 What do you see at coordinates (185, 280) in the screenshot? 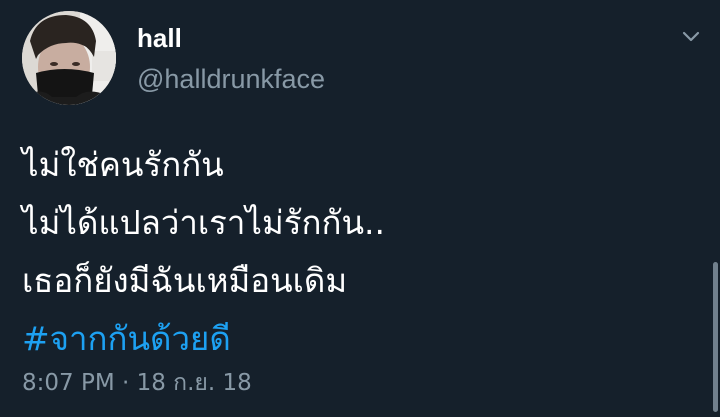
I see `tweet-line: เธอก็ยังมีฉันเหมือนเดิม` at bounding box center [185, 280].